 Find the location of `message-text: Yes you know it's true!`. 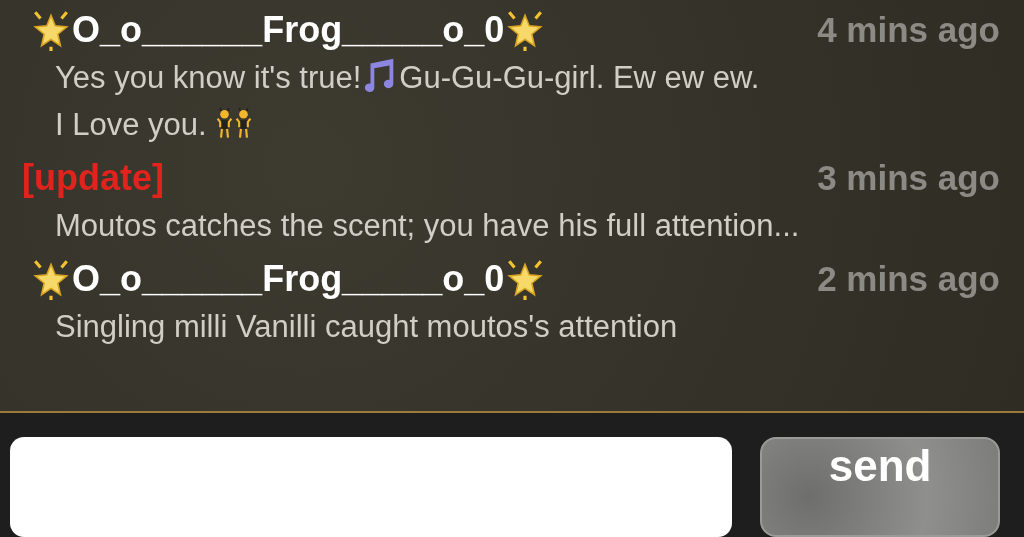

message-text: Yes you know it's true! is located at coordinates (208, 77).